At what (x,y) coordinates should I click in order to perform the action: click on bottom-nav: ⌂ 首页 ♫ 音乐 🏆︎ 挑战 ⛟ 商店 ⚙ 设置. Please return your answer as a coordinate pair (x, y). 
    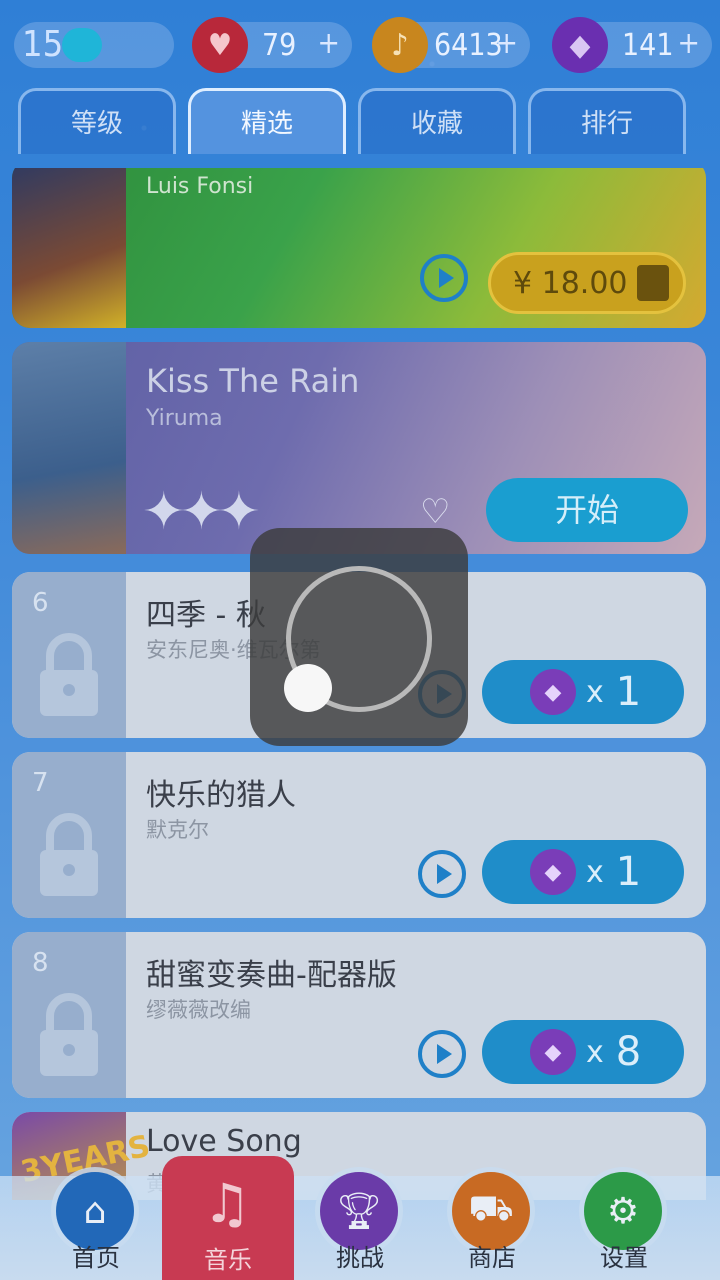
    Looking at the image, I should click on (360, 1218).